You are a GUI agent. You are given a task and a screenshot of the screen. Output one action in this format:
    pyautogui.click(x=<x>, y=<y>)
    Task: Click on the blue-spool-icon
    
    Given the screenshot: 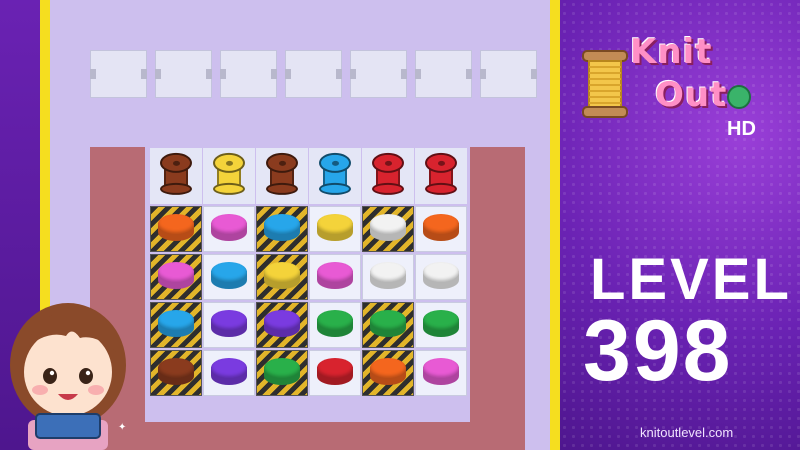 What is the action you would take?
    pyautogui.click(x=335, y=173)
    